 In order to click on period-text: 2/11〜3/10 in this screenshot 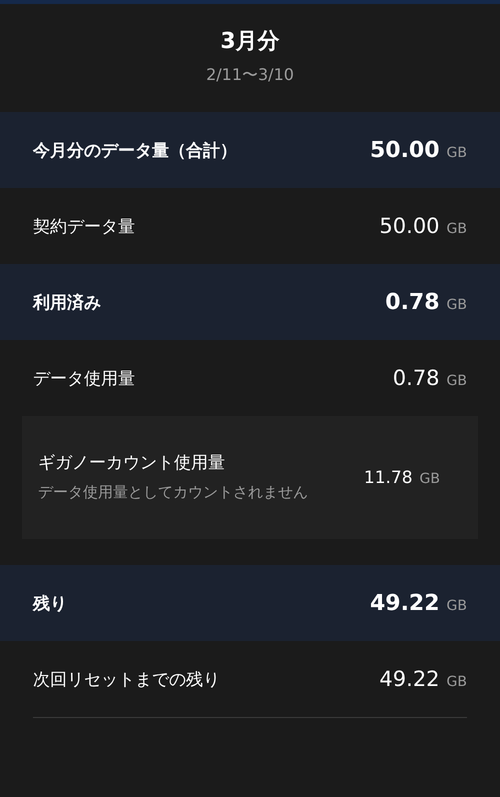, I will do `click(250, 75)`.